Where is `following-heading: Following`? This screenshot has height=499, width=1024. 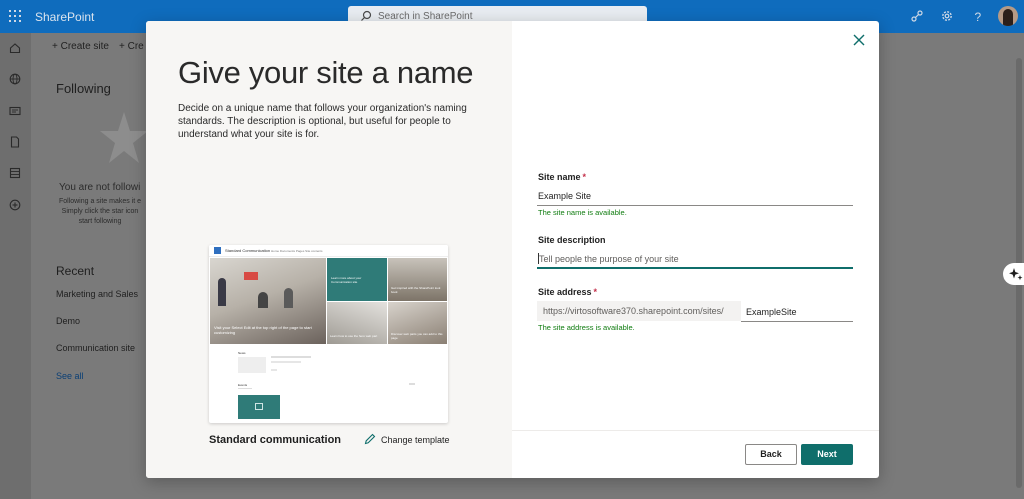
following-heading: Following is located at coordinates (83, 88).